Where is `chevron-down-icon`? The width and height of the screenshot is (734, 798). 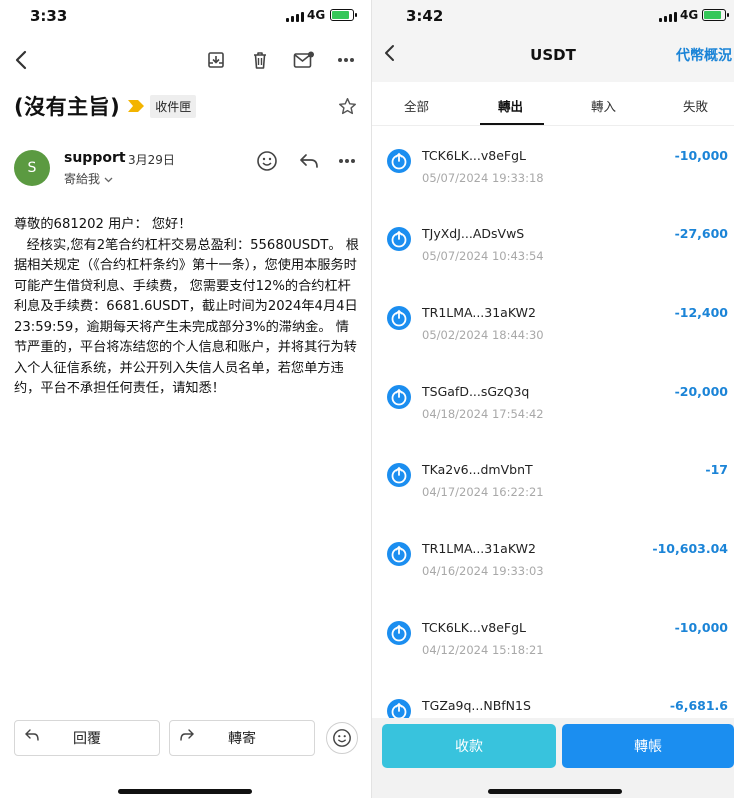
chevron-down-icon is located at coordinates (108, 180).